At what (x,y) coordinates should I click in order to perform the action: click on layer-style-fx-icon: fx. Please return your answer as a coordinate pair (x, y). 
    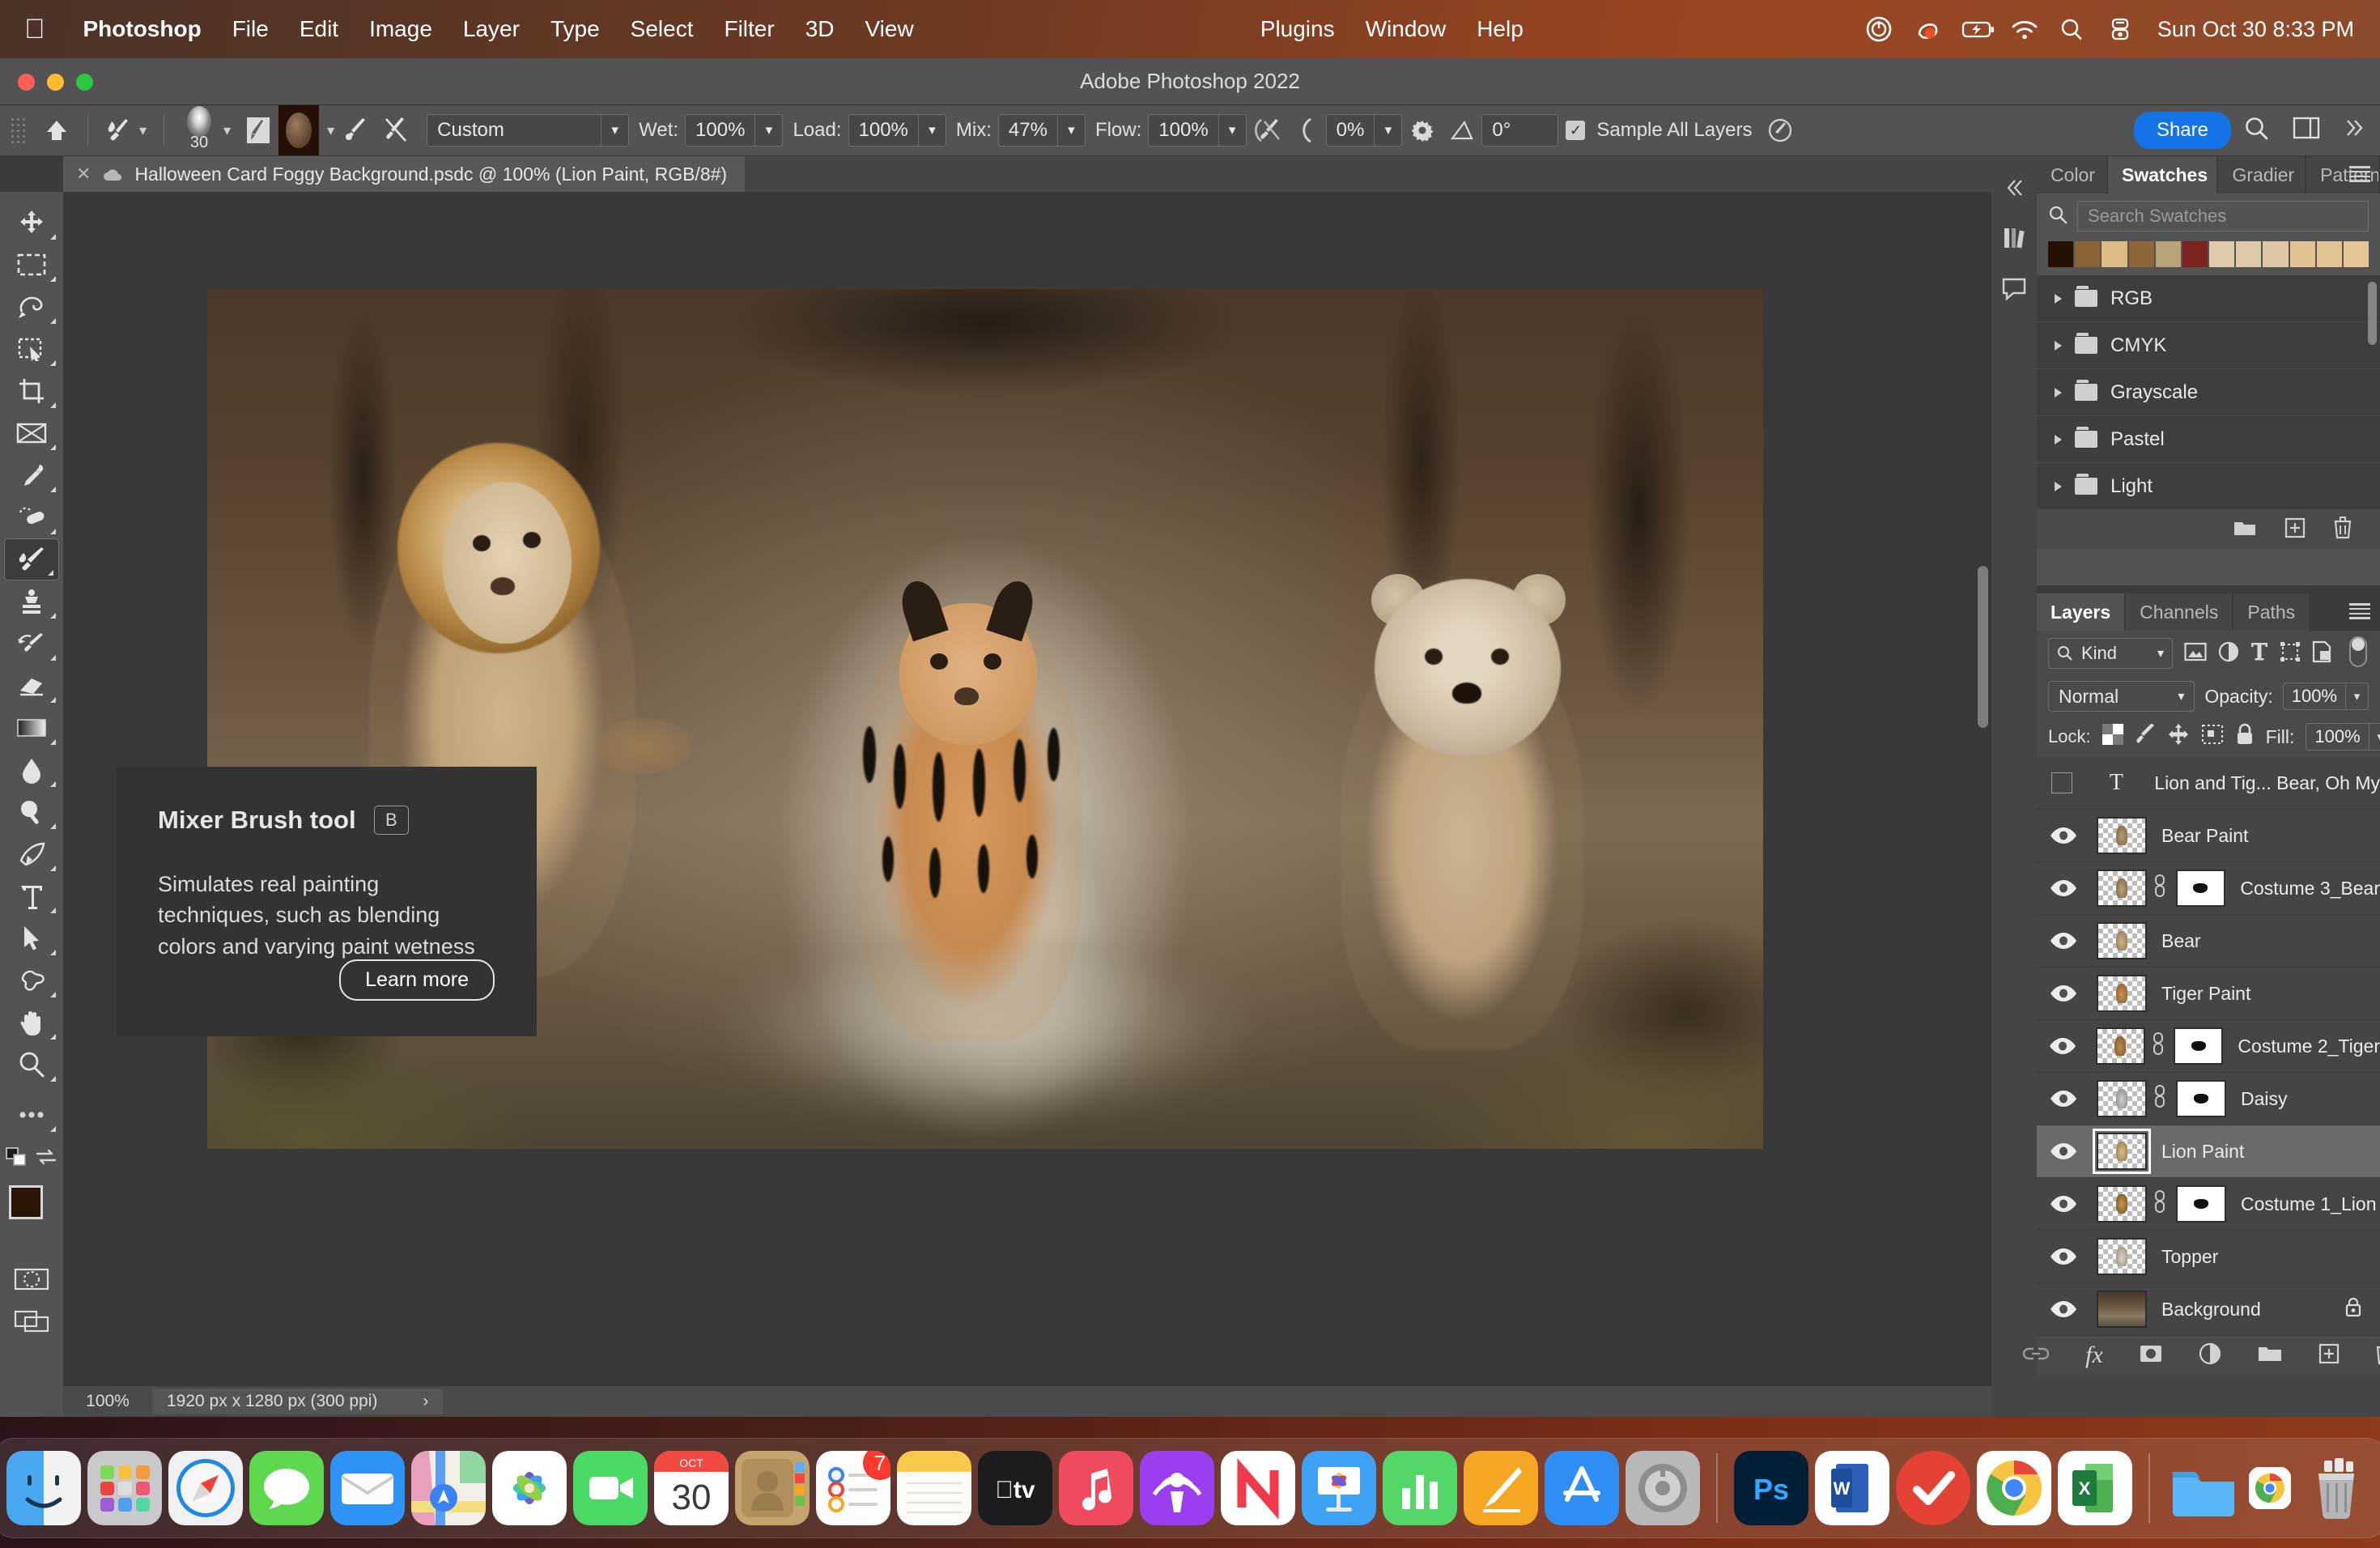
    Looking at the image, I should click on (2094, 1356).